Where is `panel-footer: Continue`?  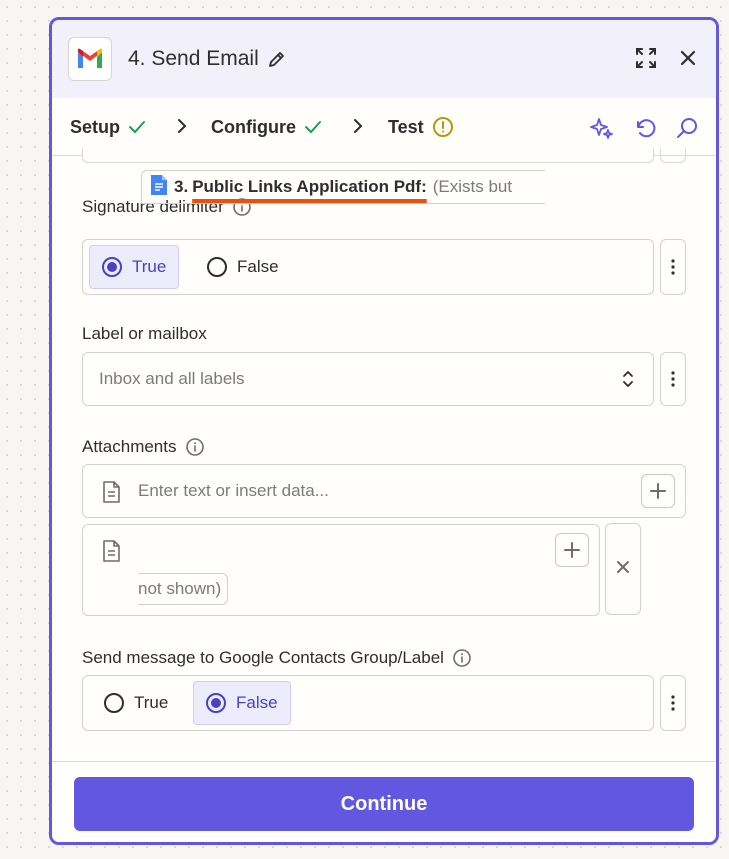
panel-footer: Continue is located at coordinates (384, 801).